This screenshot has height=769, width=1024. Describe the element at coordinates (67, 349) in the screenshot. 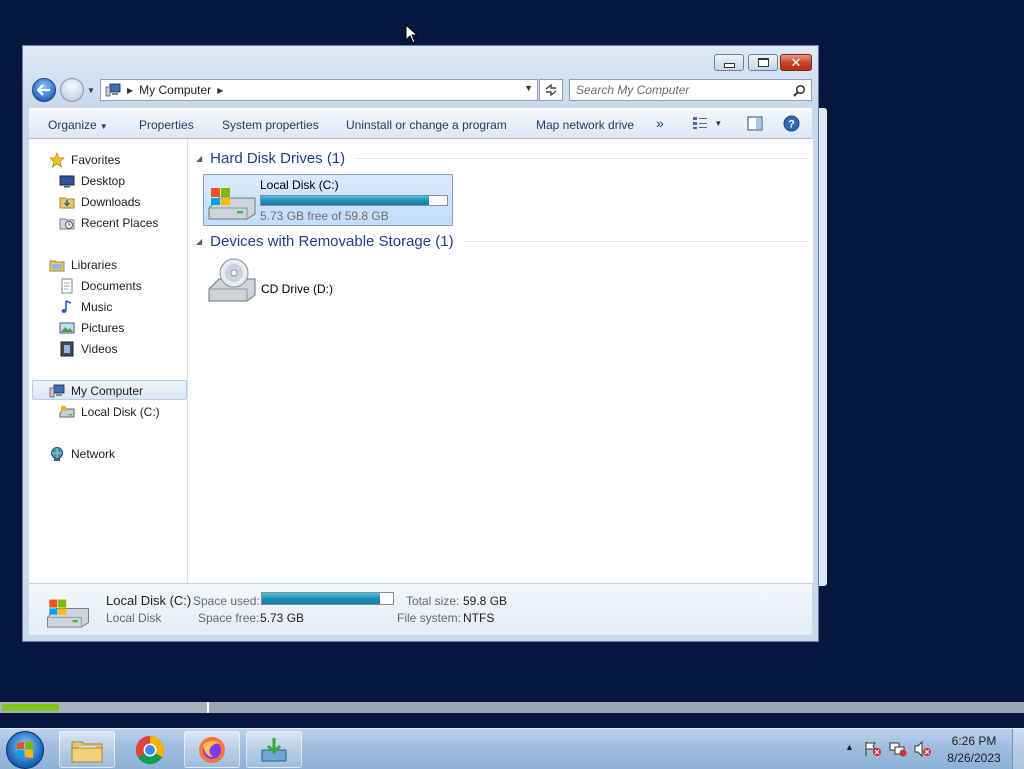

I see `videos-icon` at that location.